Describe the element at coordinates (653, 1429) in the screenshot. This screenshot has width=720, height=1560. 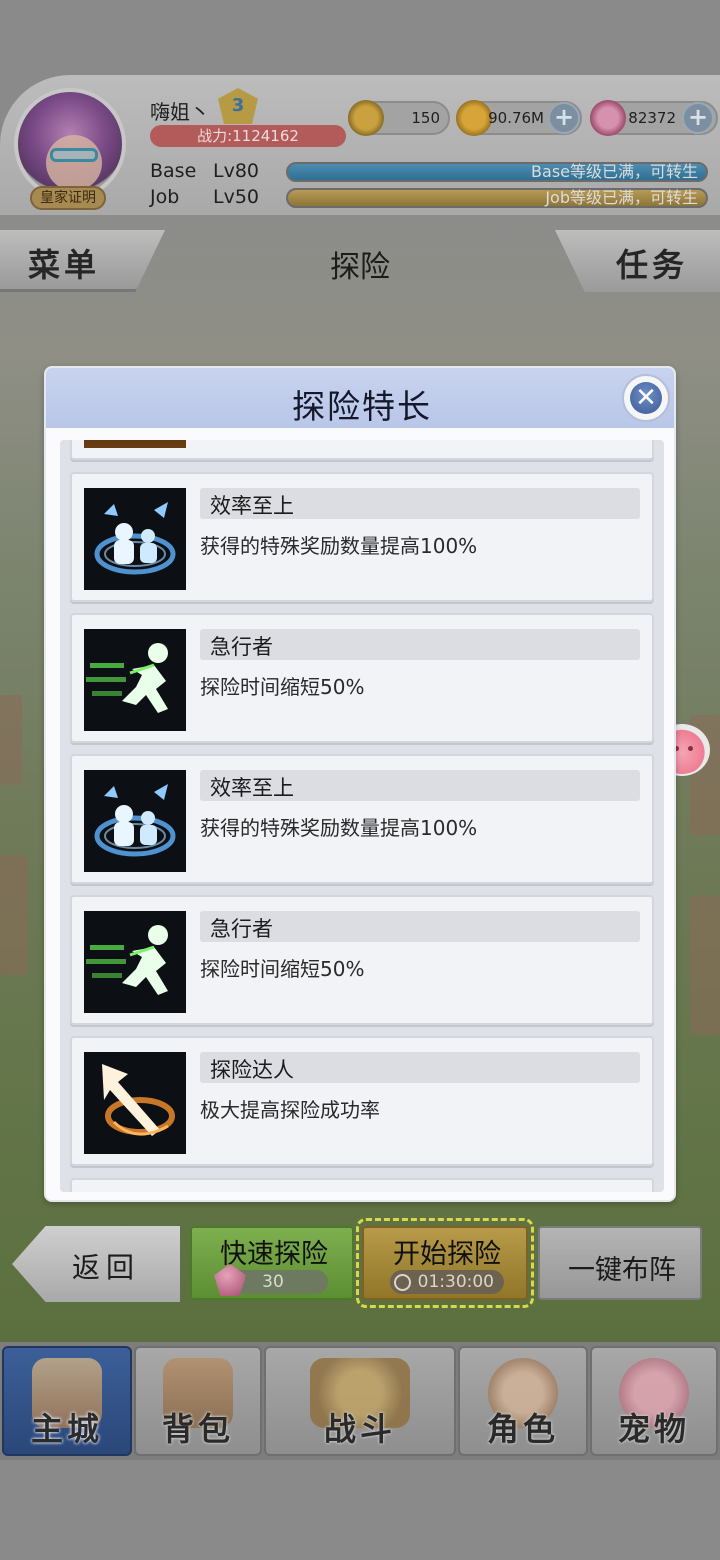
I see `nav-pet-label: 宠物` at that location.